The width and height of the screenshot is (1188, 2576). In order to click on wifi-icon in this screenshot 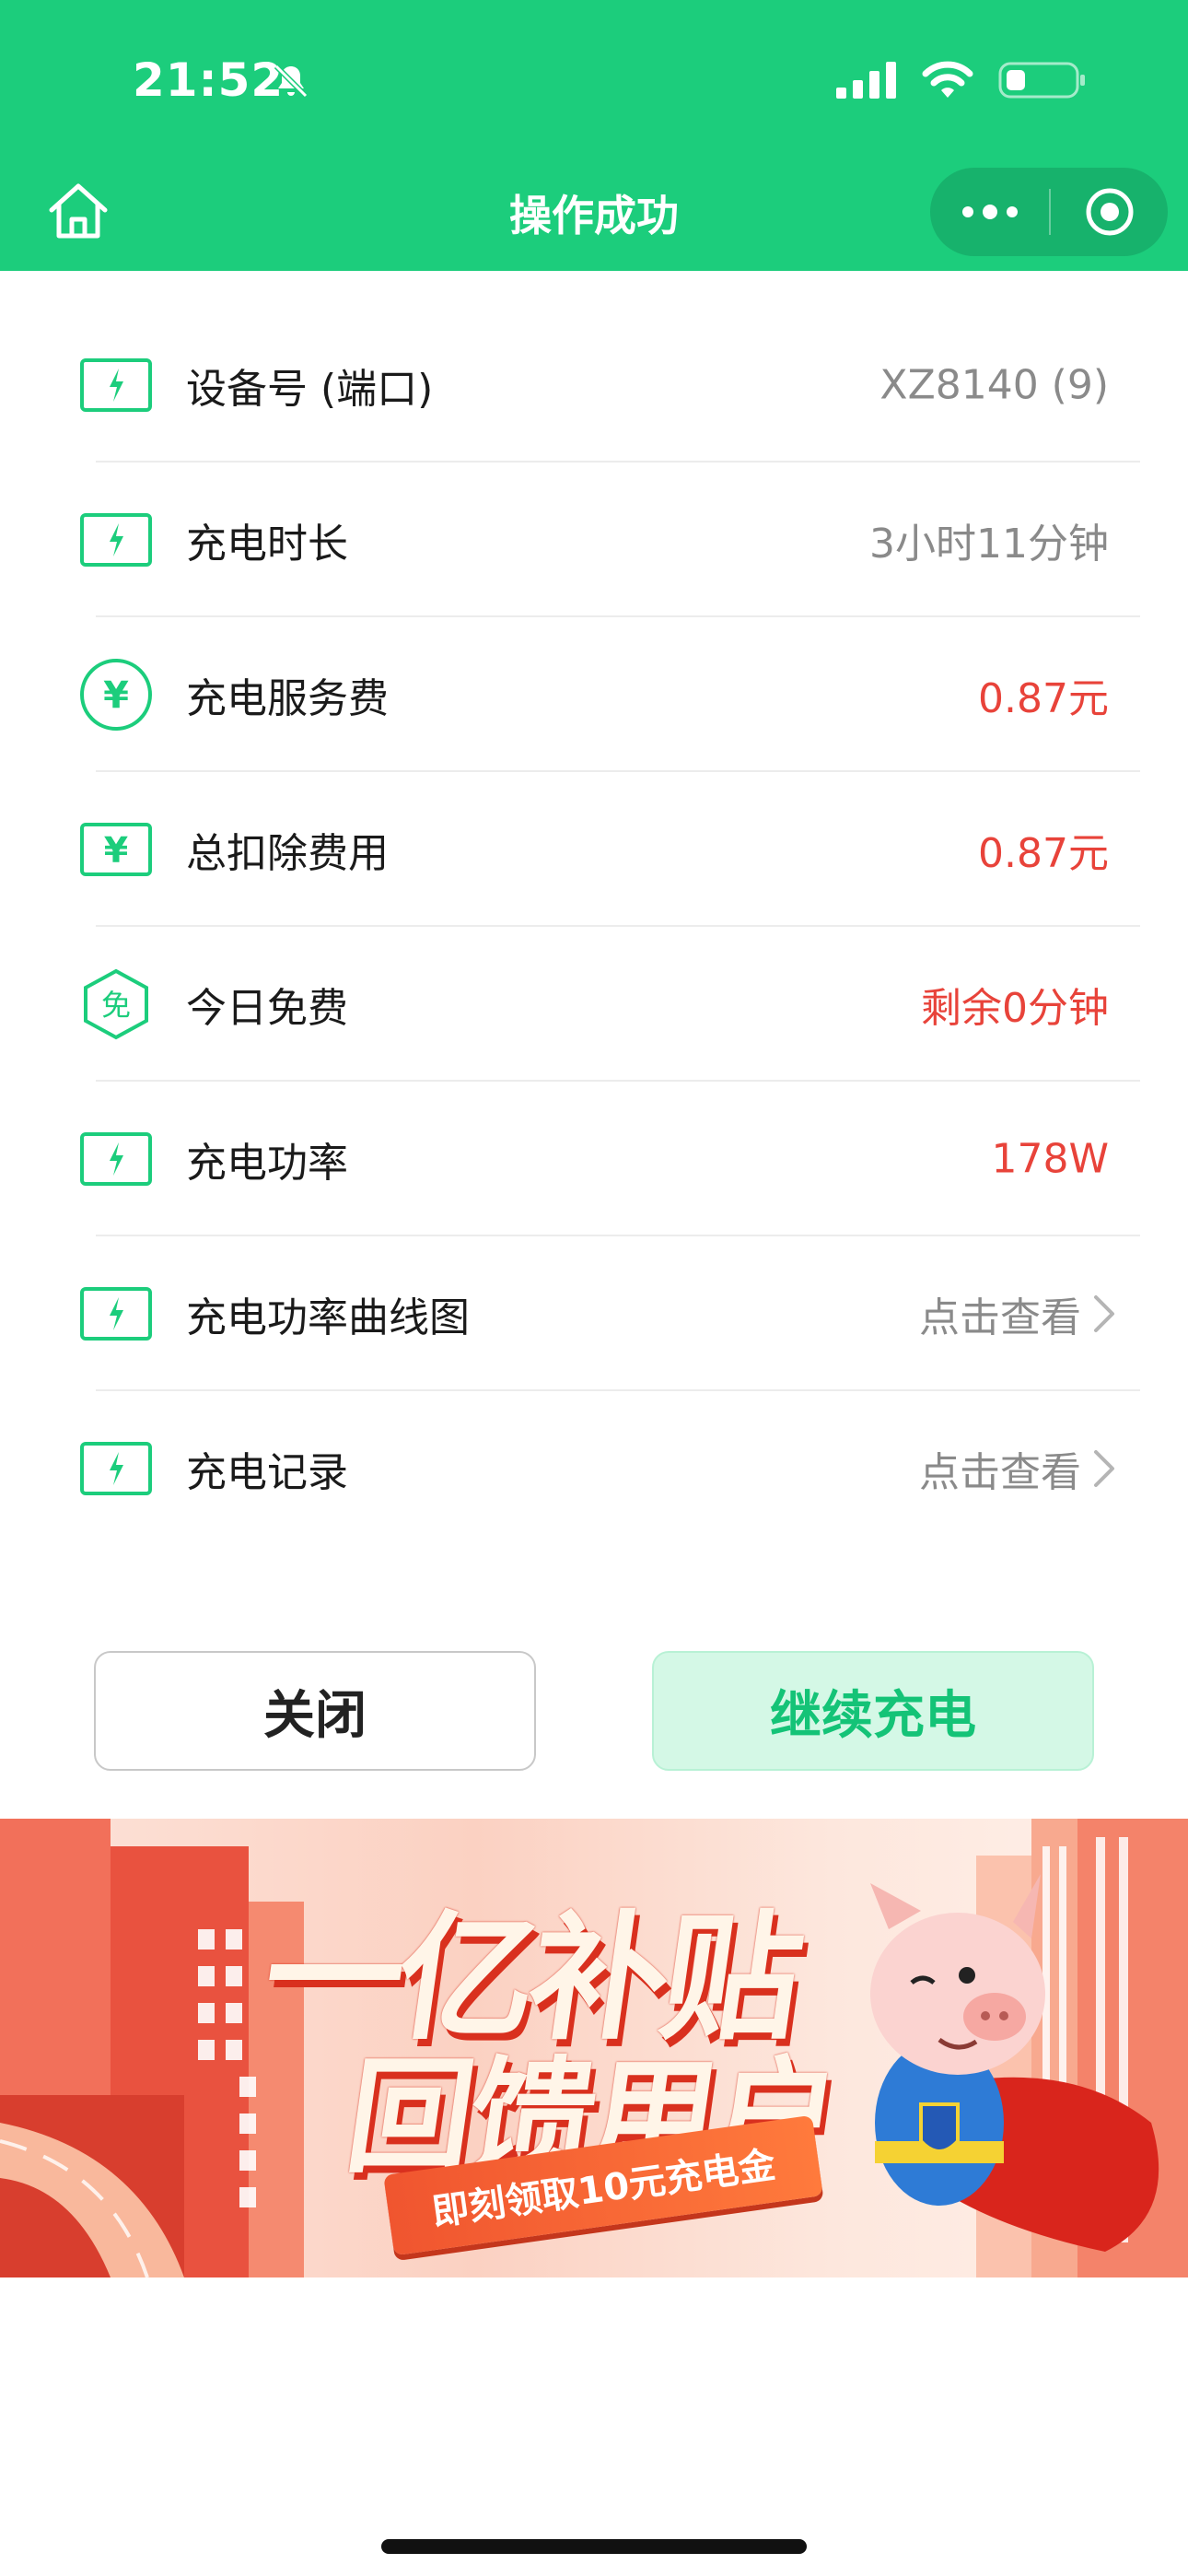, I will do `click(948, 79)`.